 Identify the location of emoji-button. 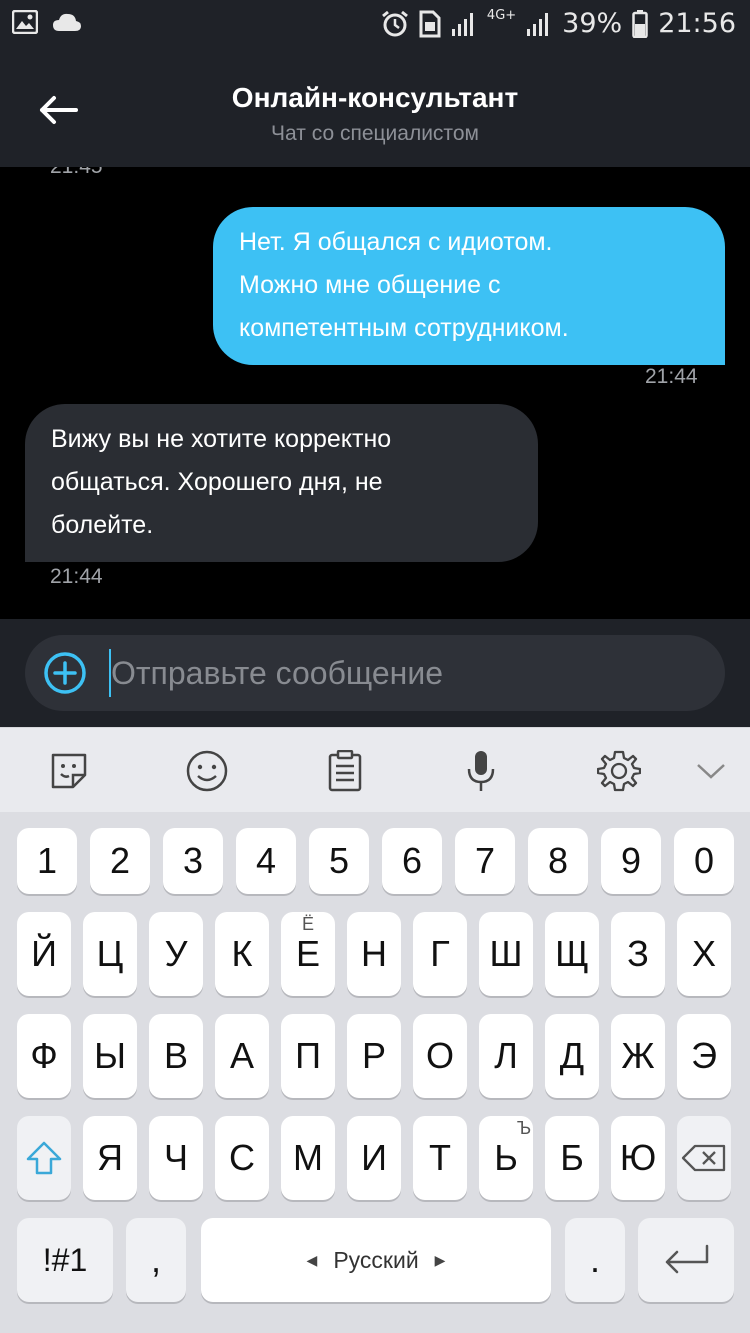
(207, 771).